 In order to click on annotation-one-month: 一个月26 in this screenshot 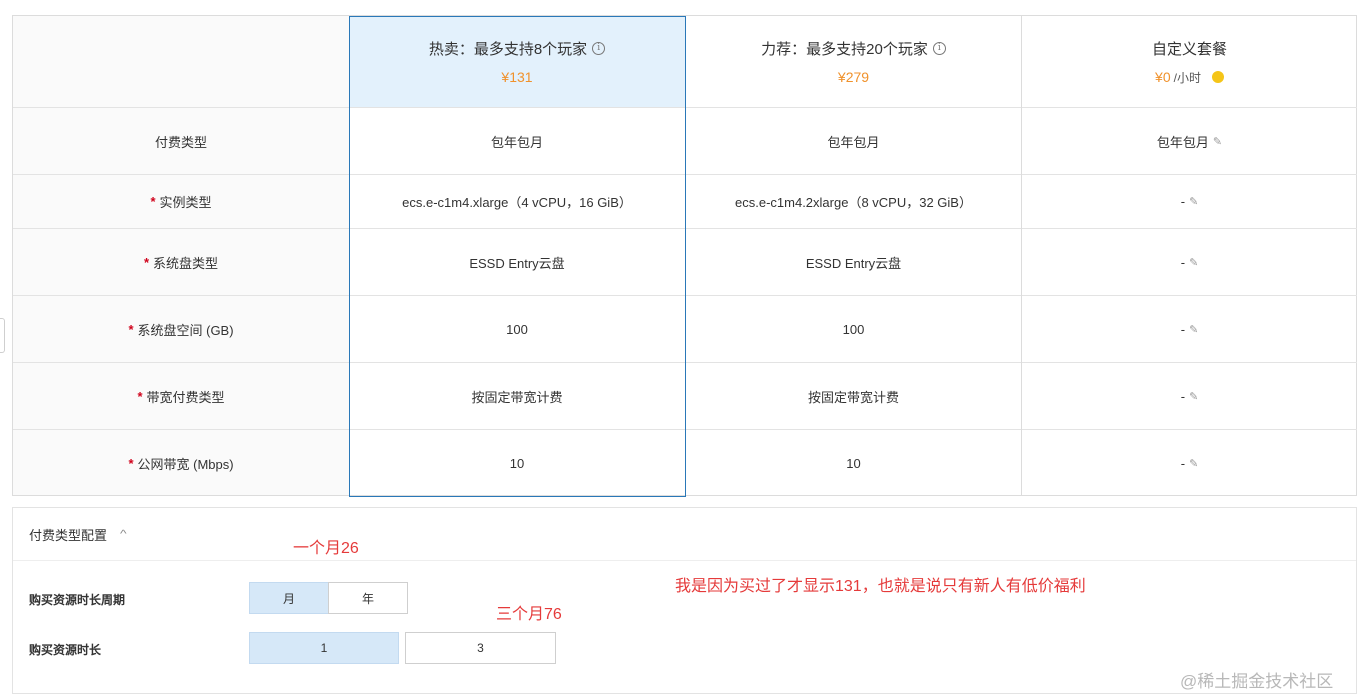, I will do `click(326, 548)`.